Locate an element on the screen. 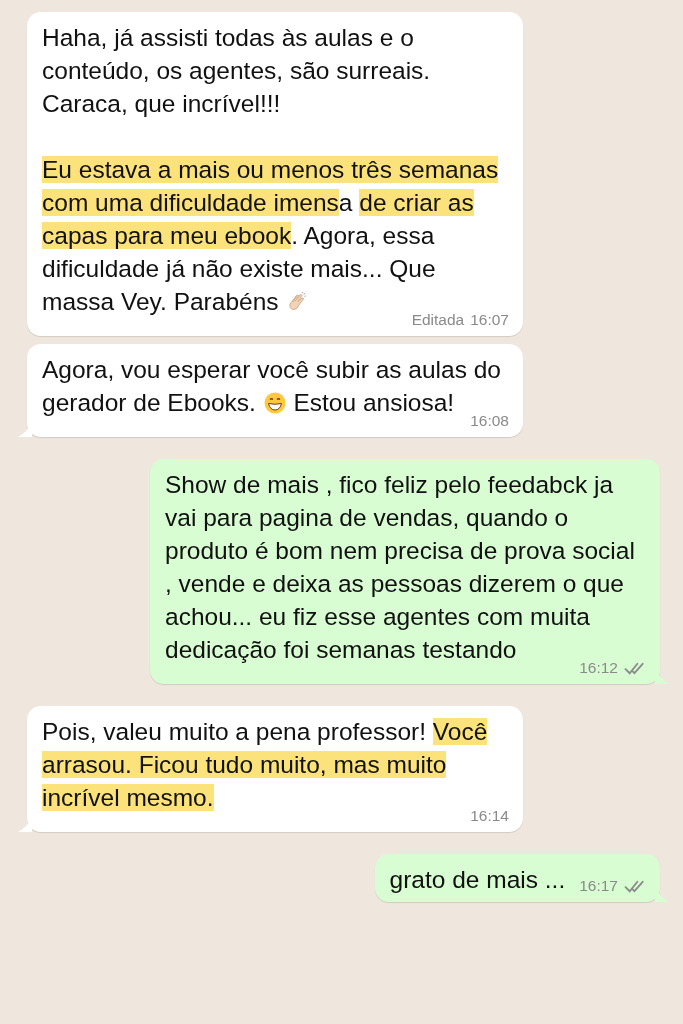 This screenshot has width=683, height=1024. message-time: 16:17 is located at coordinates (598, 886).